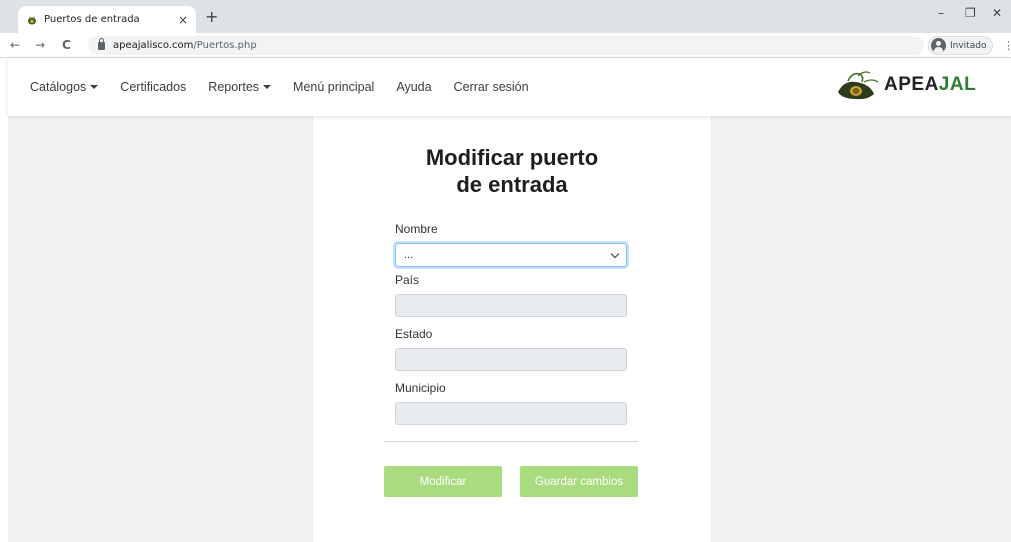 The image size is (1011, 542). I want to click on url-field: apeajalisco.com/Puertos.php, so click(506, 45).